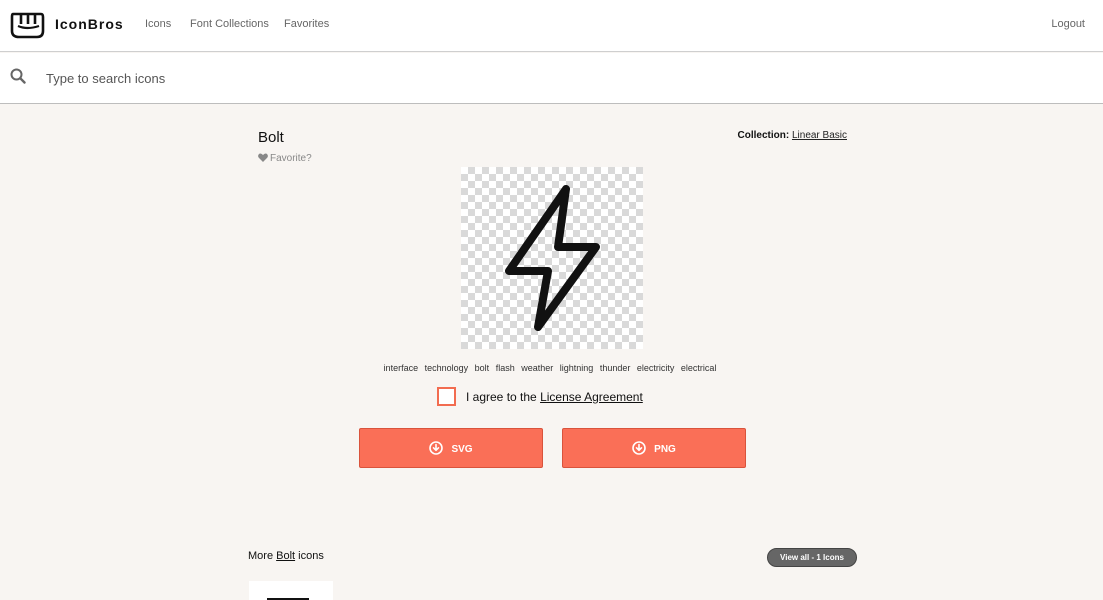 The image size is (1103, 600). What do you see at coordinates (615, 368) in the screenshot?
I see `tag: thunder` at bounding box center [615, 368].